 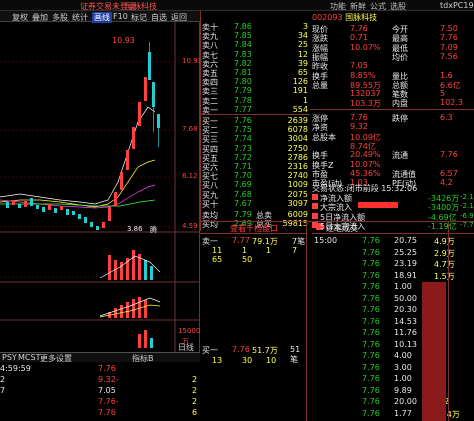 What do you see at coordinates (153, 230) in the screenshot?
I see `soar-mark: 腾` at bounding box center [153, 230].